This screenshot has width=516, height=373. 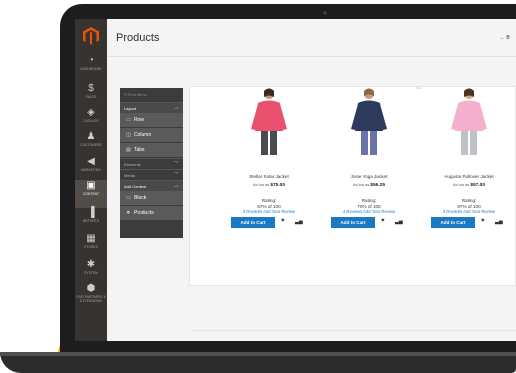 What do you see at coordinates (505, 38) in the screenshot?
I see `back-button: ← B` at bounding box center [505, 38].